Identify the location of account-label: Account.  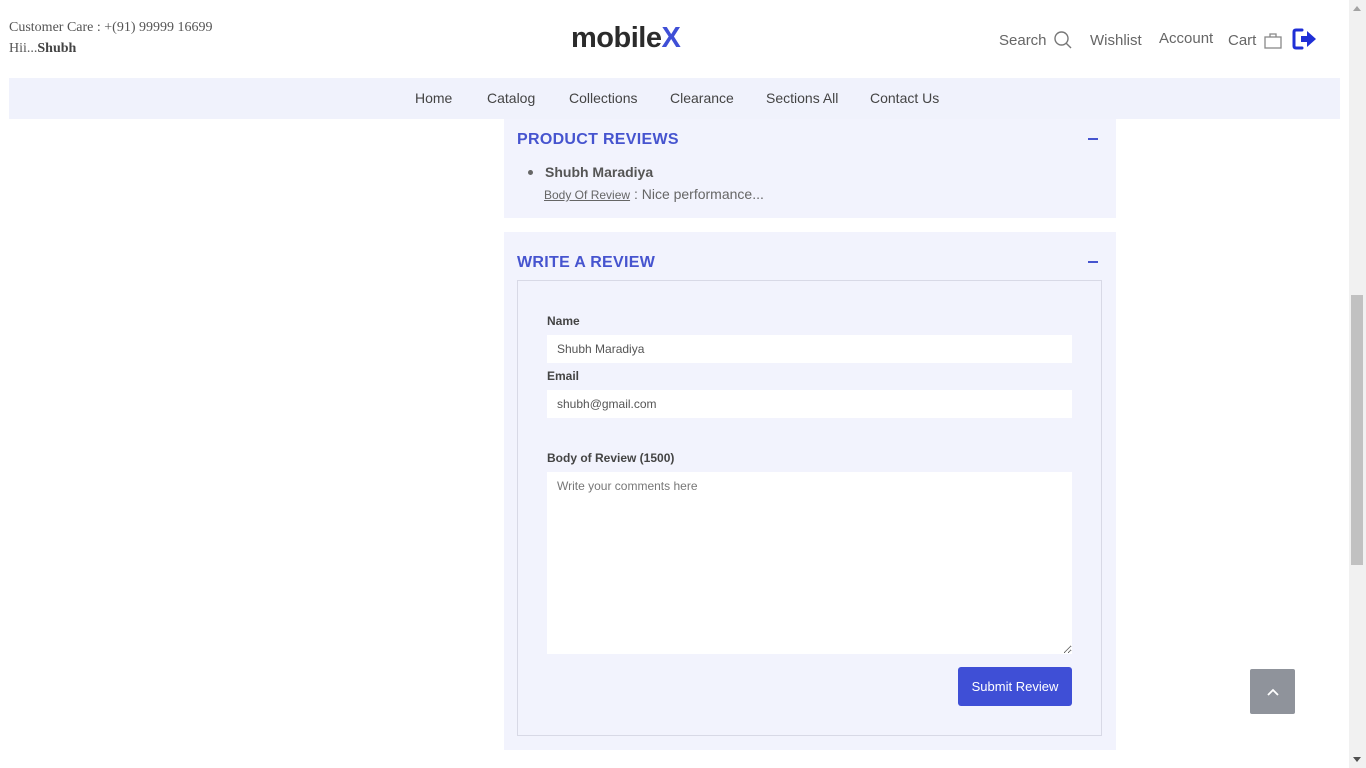
(1186, 38).